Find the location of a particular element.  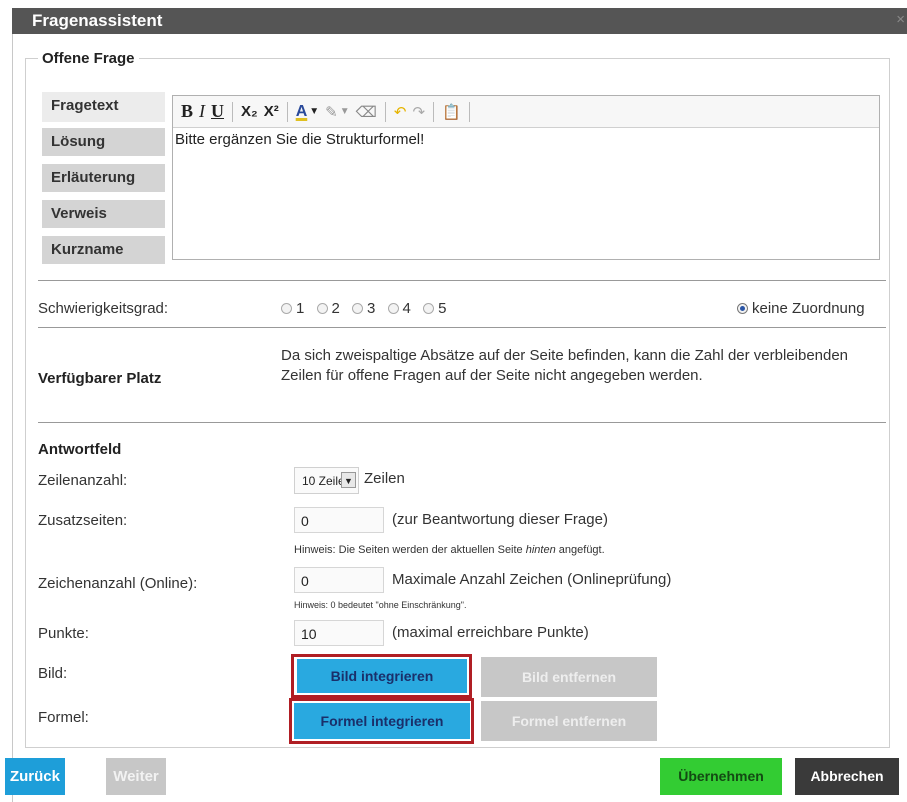

superscript-button: X² is located at coordinates (271, 111).